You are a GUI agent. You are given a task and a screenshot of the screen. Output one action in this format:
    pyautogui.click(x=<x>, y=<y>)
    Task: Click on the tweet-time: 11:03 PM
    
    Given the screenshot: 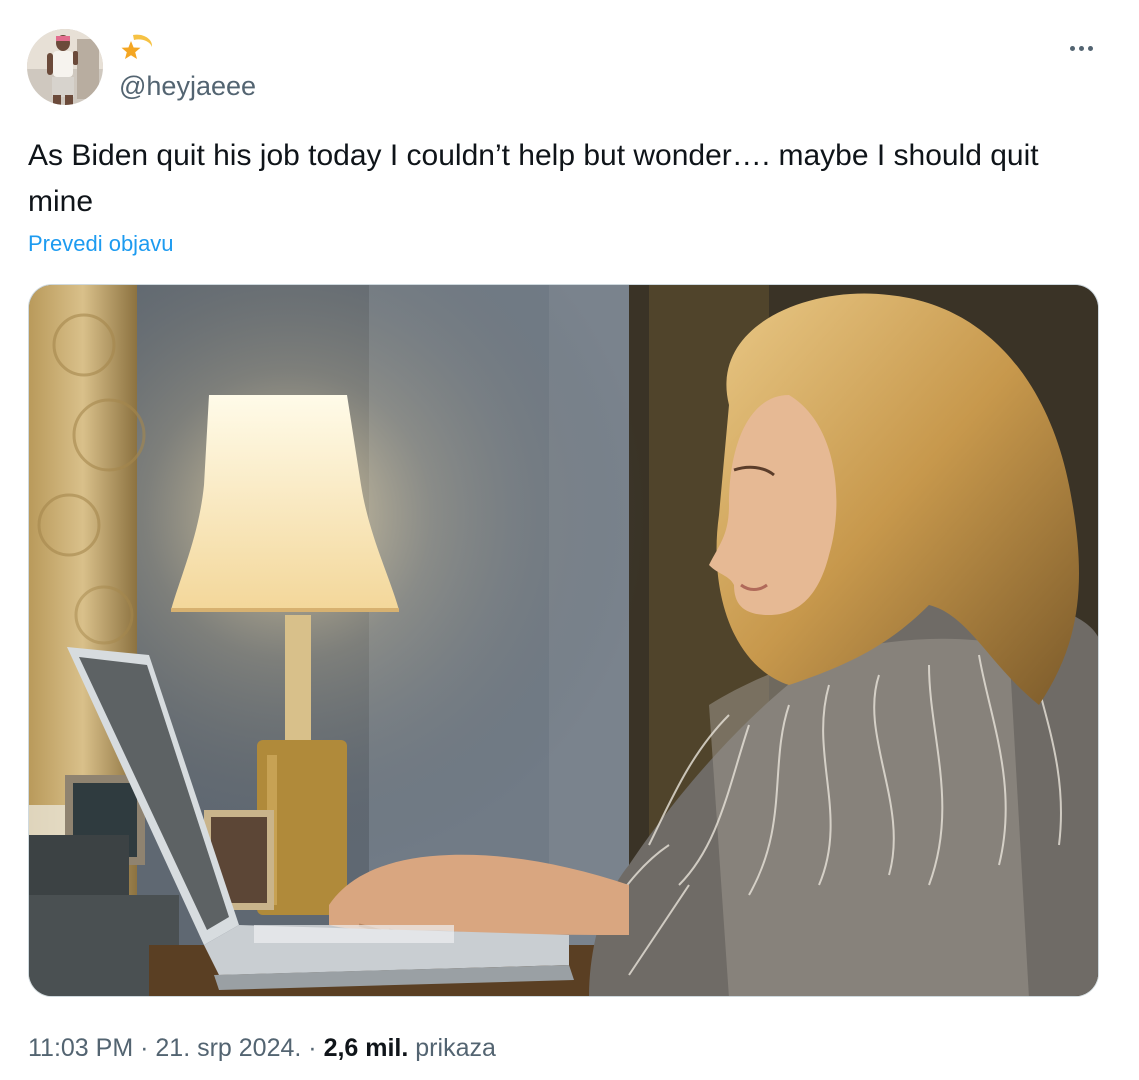 What is the action you would take?
    pyautogui.click(x=80, y=1048)
    